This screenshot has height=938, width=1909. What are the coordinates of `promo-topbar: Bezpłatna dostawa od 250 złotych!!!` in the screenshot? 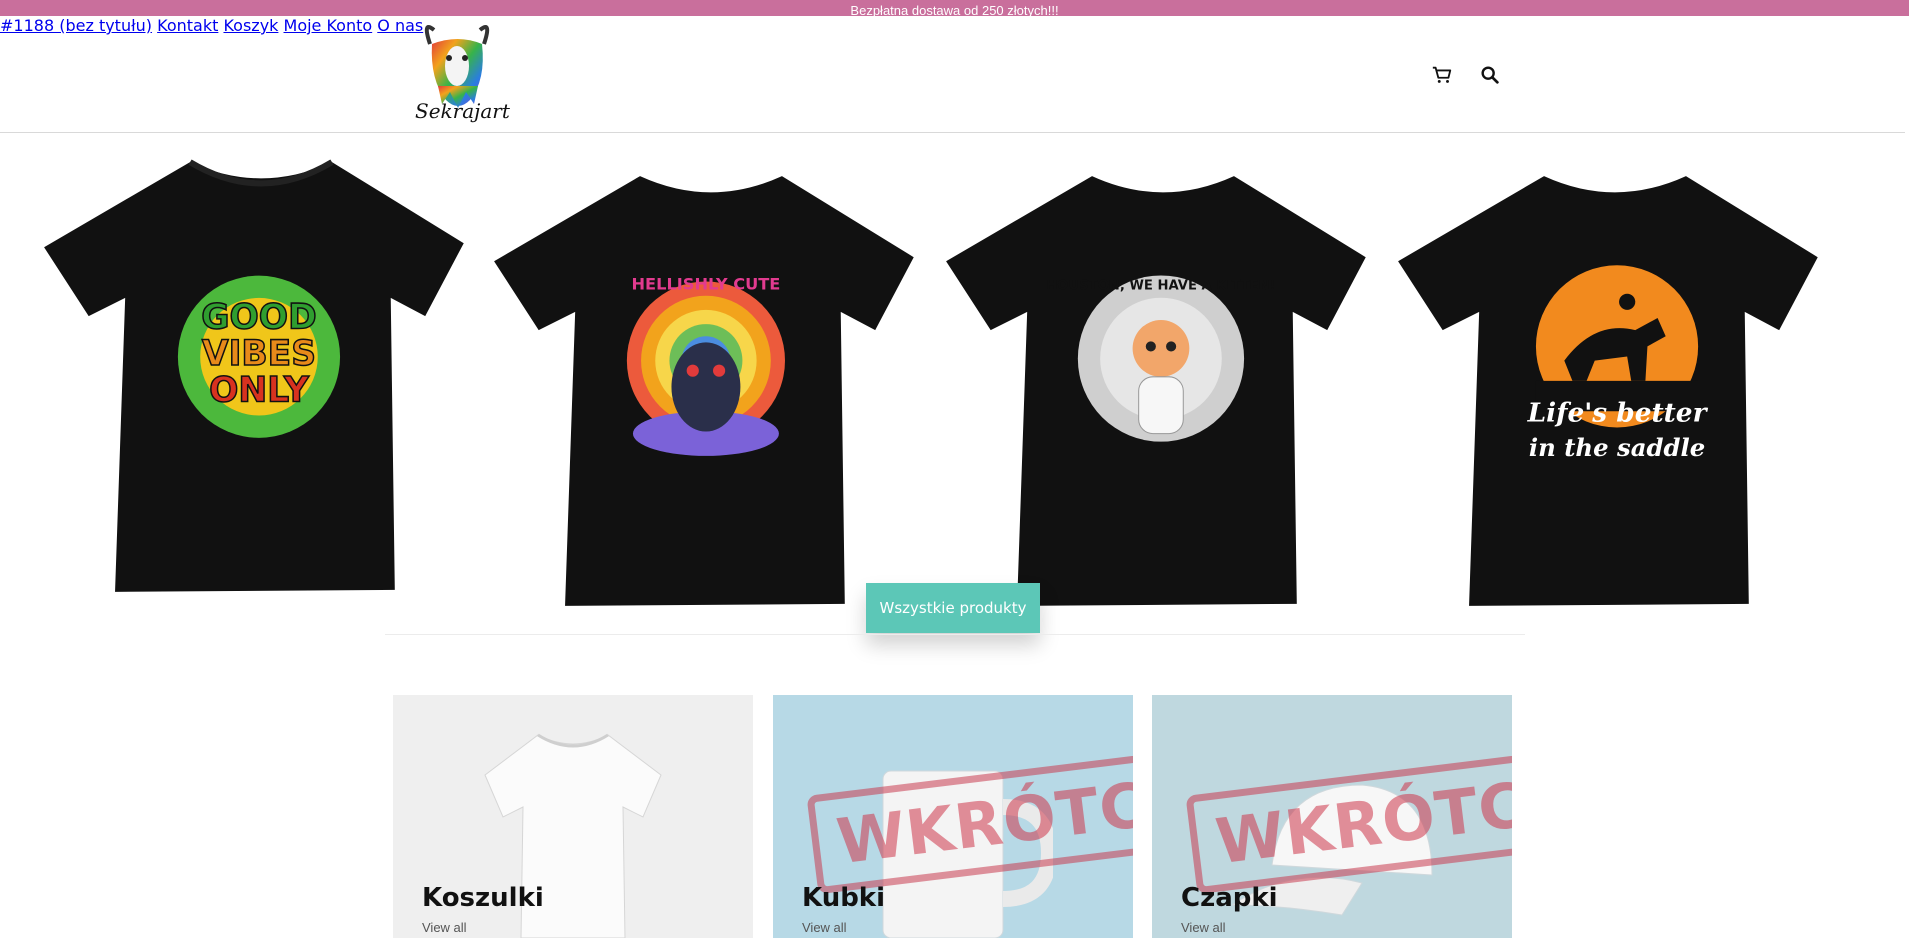 It's located at (954, 8).